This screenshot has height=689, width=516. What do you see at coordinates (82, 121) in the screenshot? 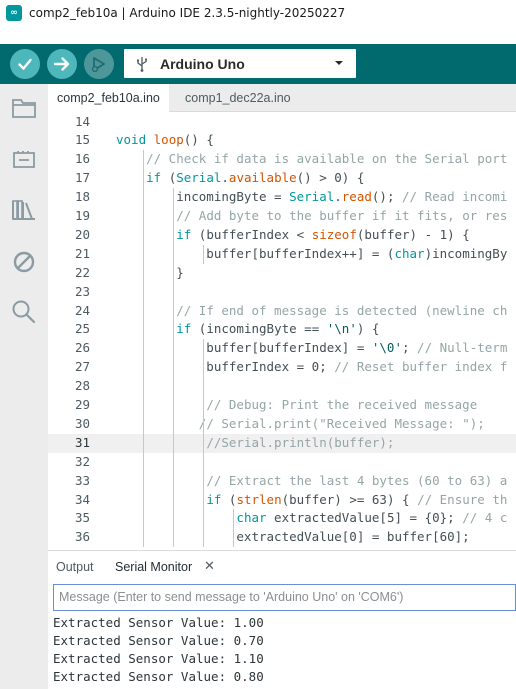
I see `line-number: 14` at bounding box center [82, 121].